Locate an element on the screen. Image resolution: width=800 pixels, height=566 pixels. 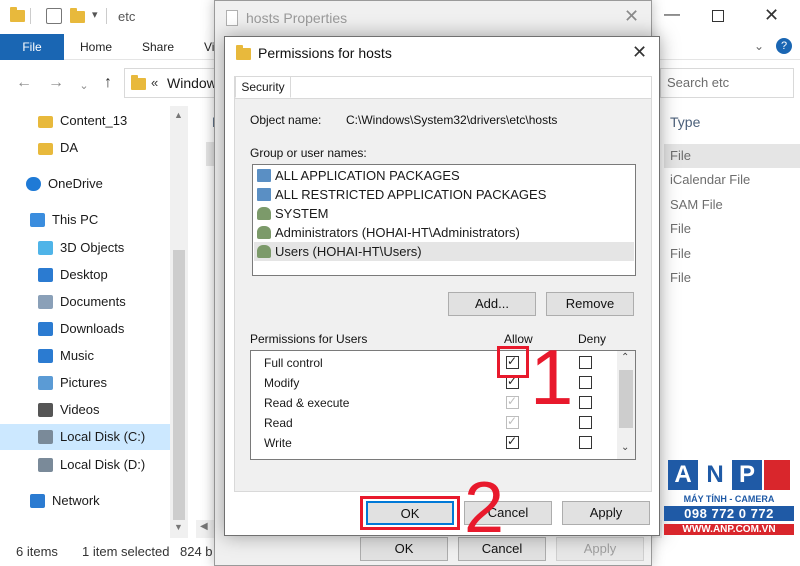
forward-arrow-icon: → is located at coordinates (56, 83).